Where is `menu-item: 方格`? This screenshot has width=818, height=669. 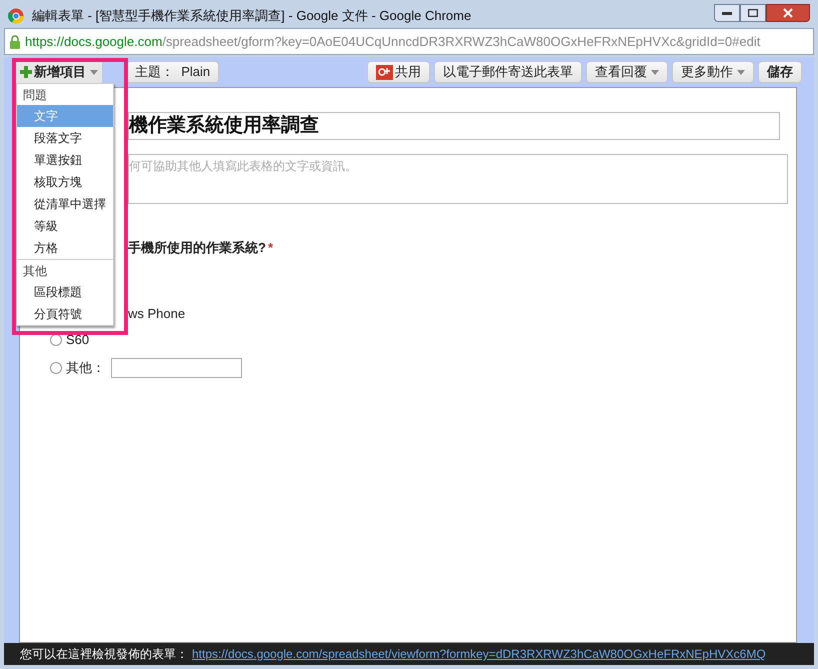 menu-item: 方格 is located at coordinates (65, 248).